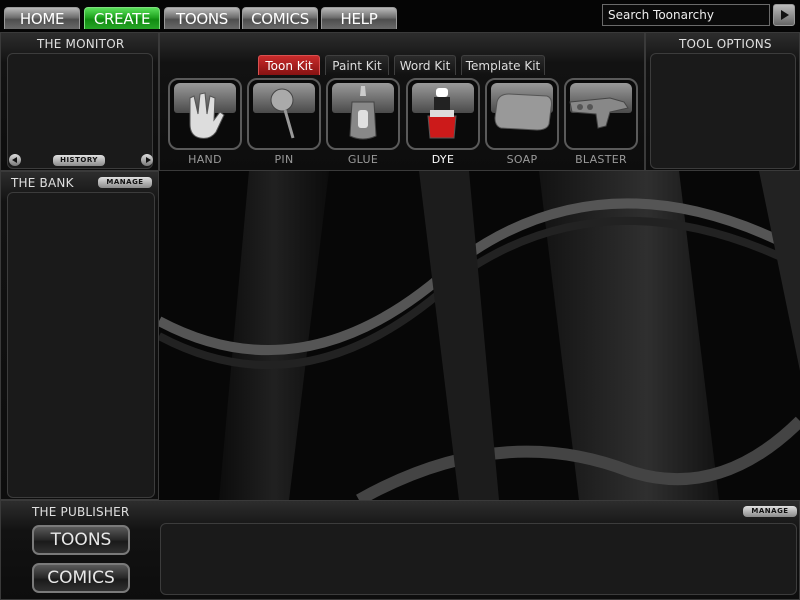  I want to click on soap-icon, so click(523, 112).